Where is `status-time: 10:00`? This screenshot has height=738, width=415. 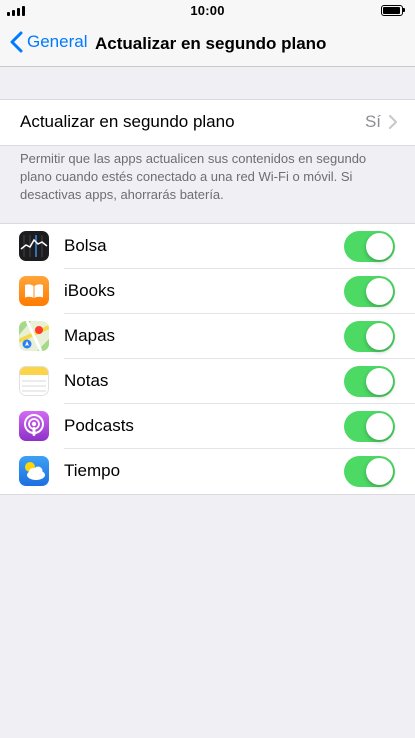 status-time: 10:00 is located at coordinates (207, 10).